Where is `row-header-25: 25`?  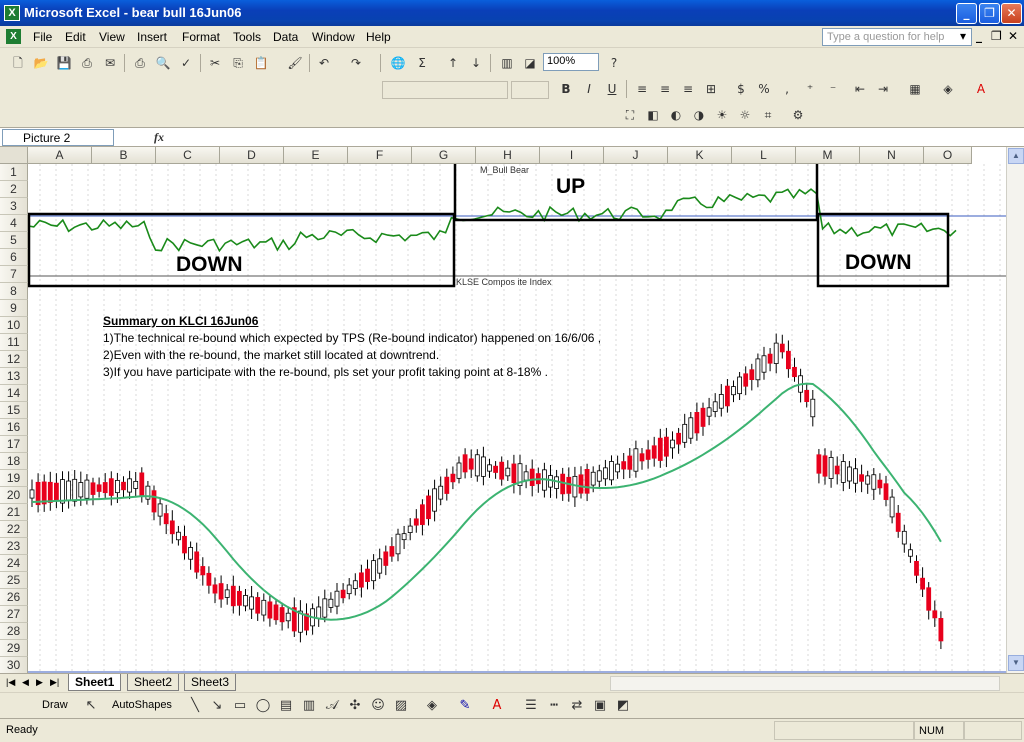 row-header-25: 25 is located at coordinates (14, 580).